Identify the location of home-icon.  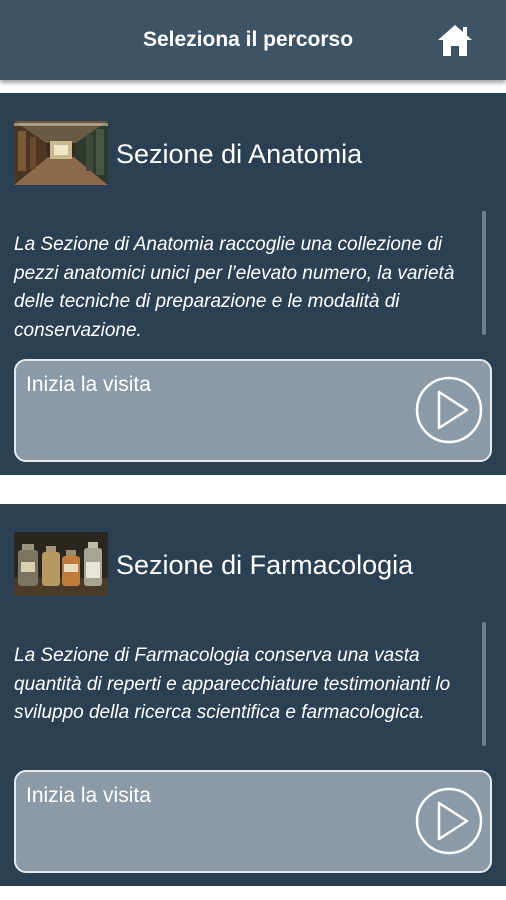
(455, 40).